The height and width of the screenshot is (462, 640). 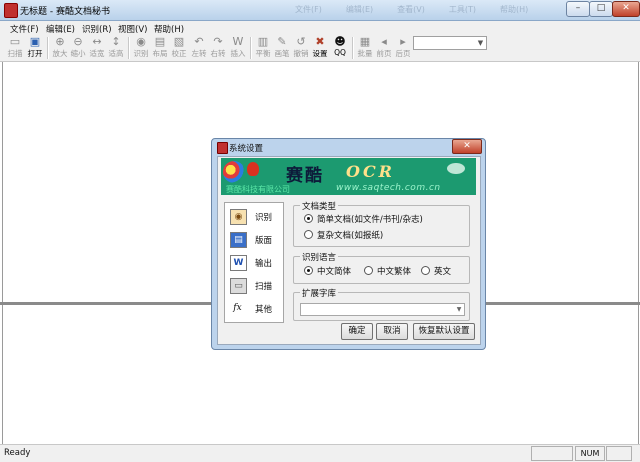 What do you see at coordinates (384, 41) in the screenshot?
I see `prev-page-icon: ◂` at bounding box center [384, 41].